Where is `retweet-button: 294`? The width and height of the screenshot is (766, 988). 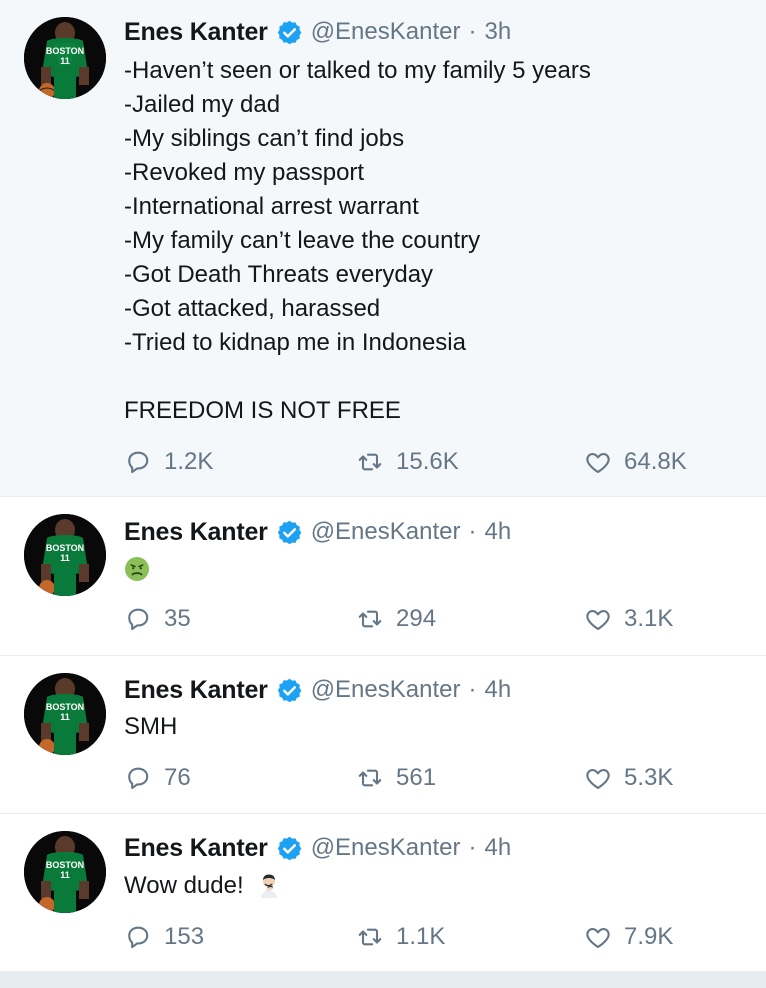 retweet-button: 294 is located at coordinates (396, 619).